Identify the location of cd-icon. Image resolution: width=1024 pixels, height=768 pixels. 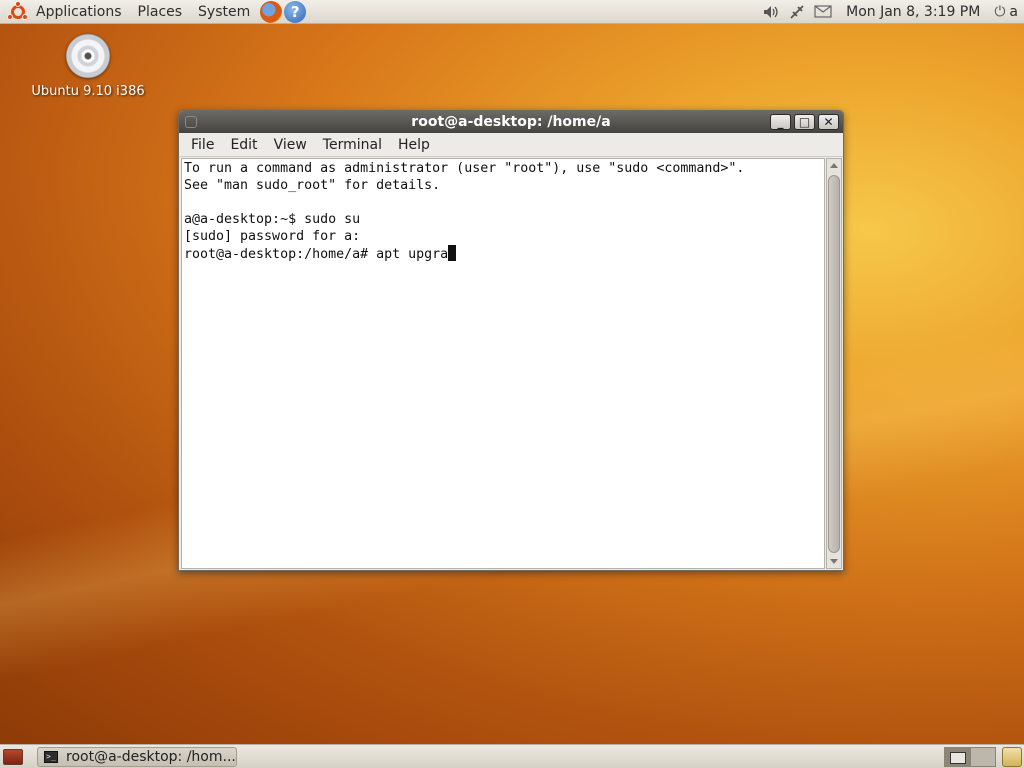
(88, 56).